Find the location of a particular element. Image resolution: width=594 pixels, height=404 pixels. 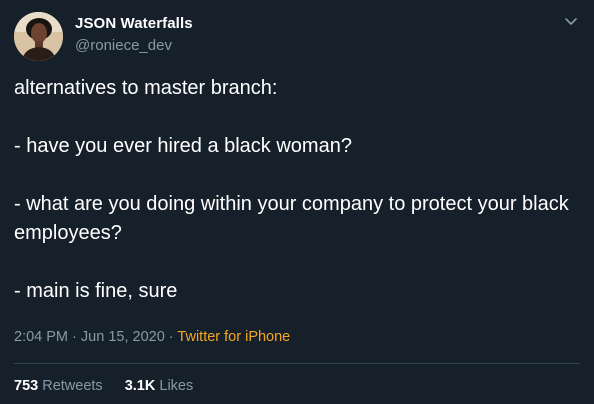

retweets-stat: 753 Retweets is located at coordinates (58, 386).